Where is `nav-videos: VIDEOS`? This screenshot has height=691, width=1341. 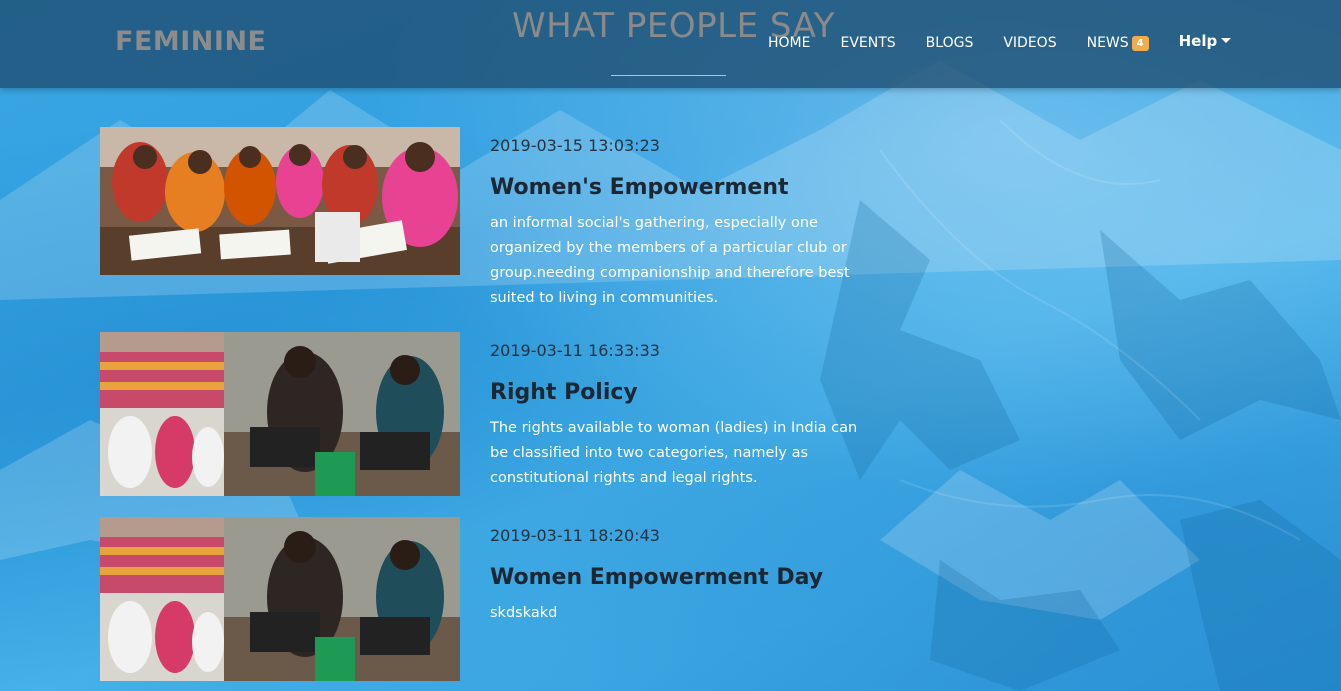
nav-videos: VIDEOS is located at coordinates (1029, 43).